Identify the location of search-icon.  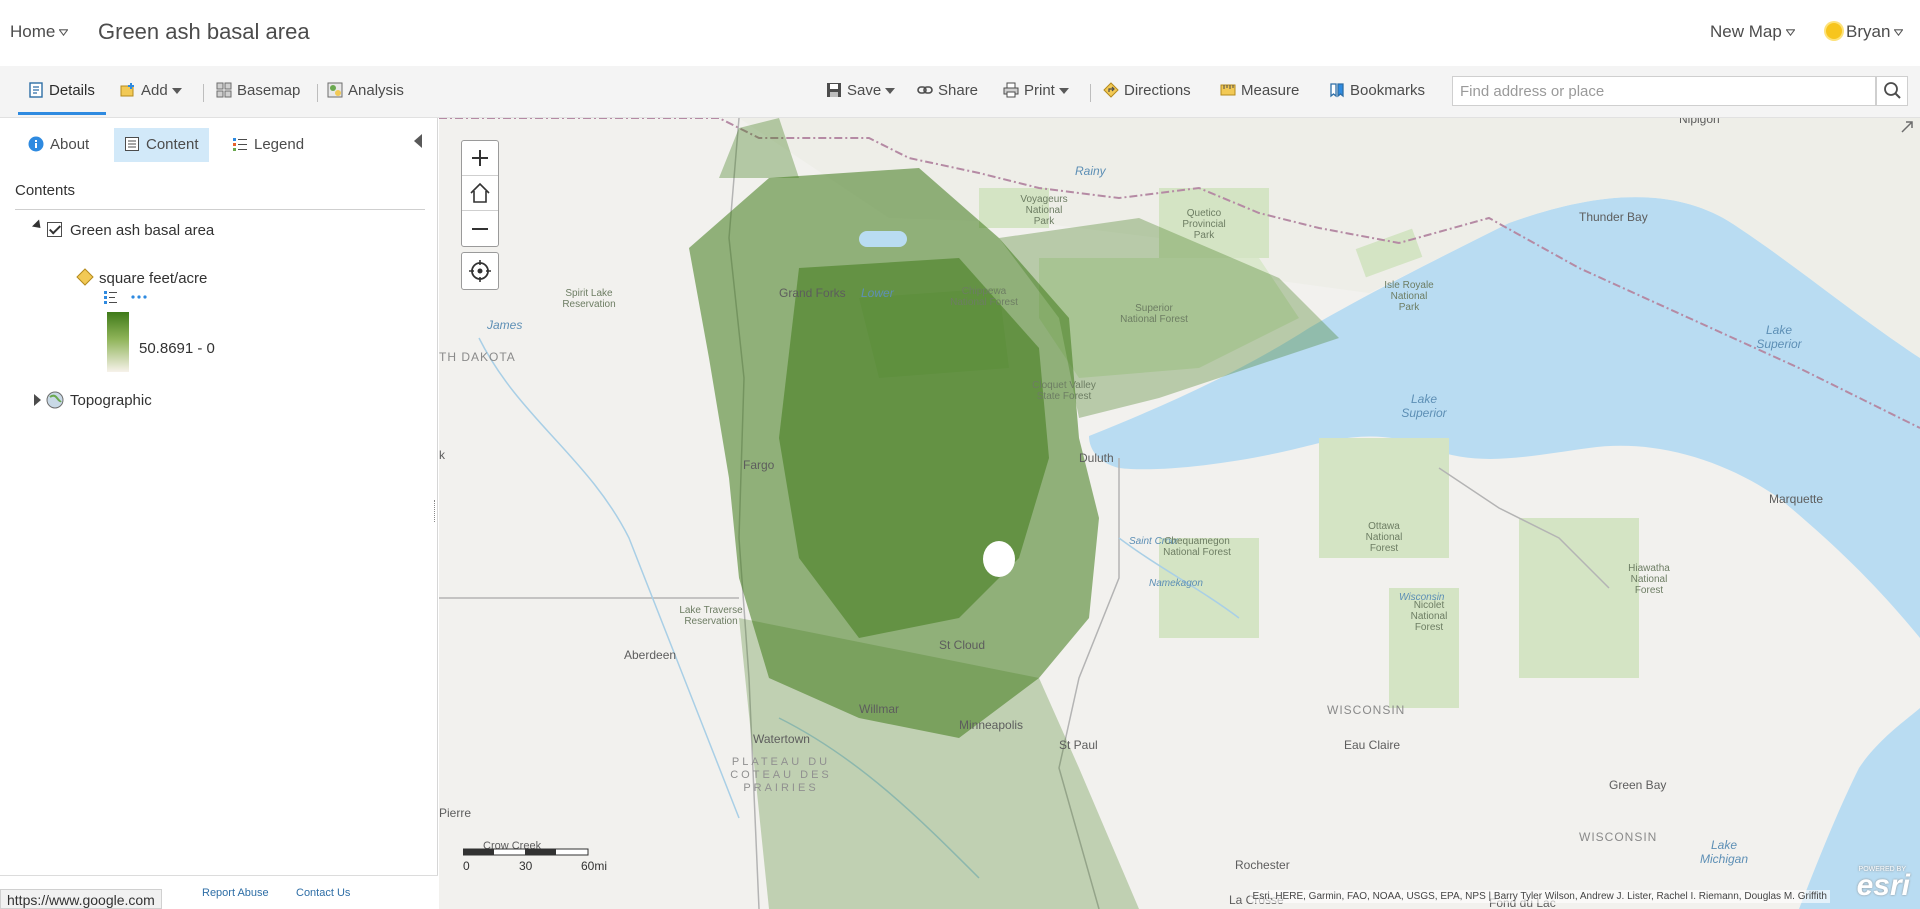
(1892, 90).